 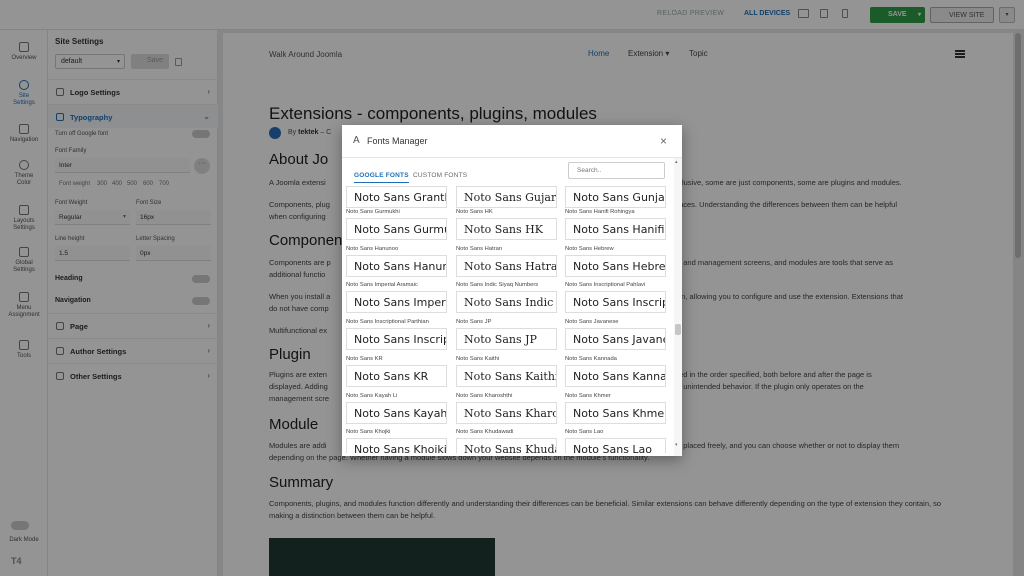 I want to click on modal-header: A Fonts Manager ×, so click(x=512, y=141).